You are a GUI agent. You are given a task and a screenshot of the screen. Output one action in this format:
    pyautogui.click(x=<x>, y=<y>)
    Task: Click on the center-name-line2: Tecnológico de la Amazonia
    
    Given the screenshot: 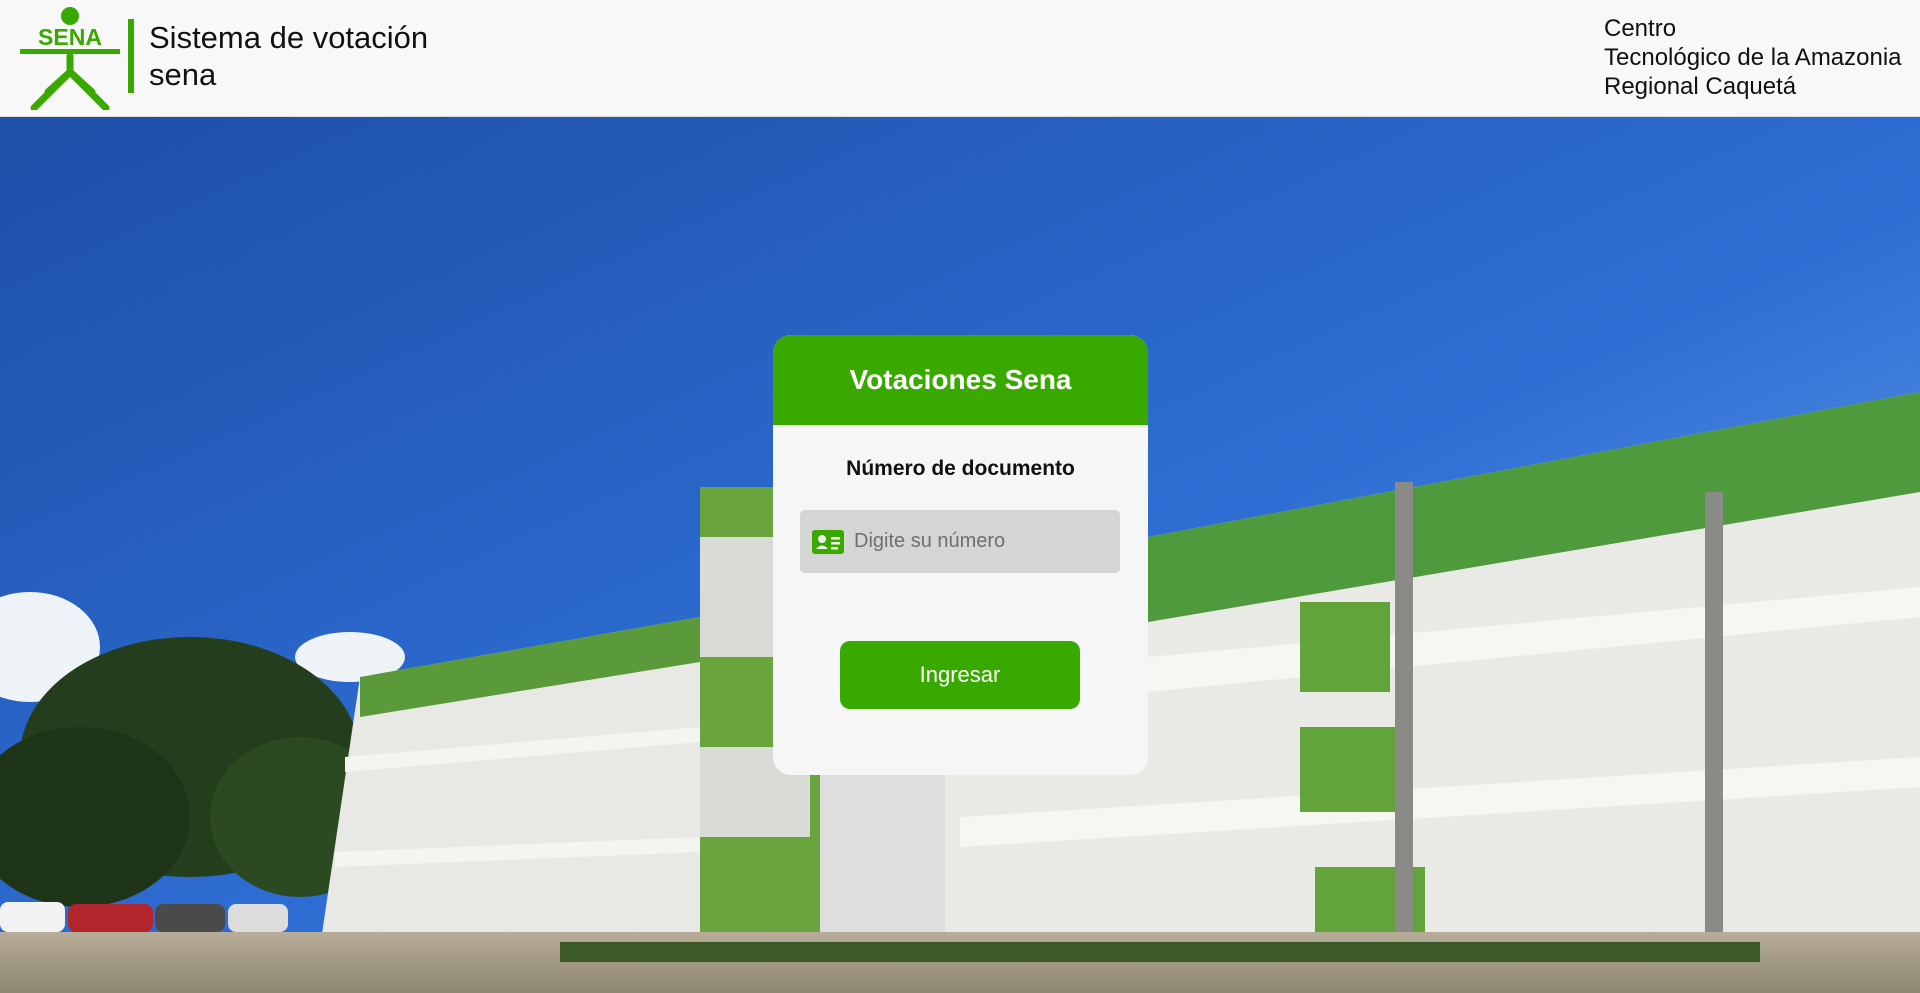 What is the action you would take?
    pyautogui.click(x=1753, y=57)
    